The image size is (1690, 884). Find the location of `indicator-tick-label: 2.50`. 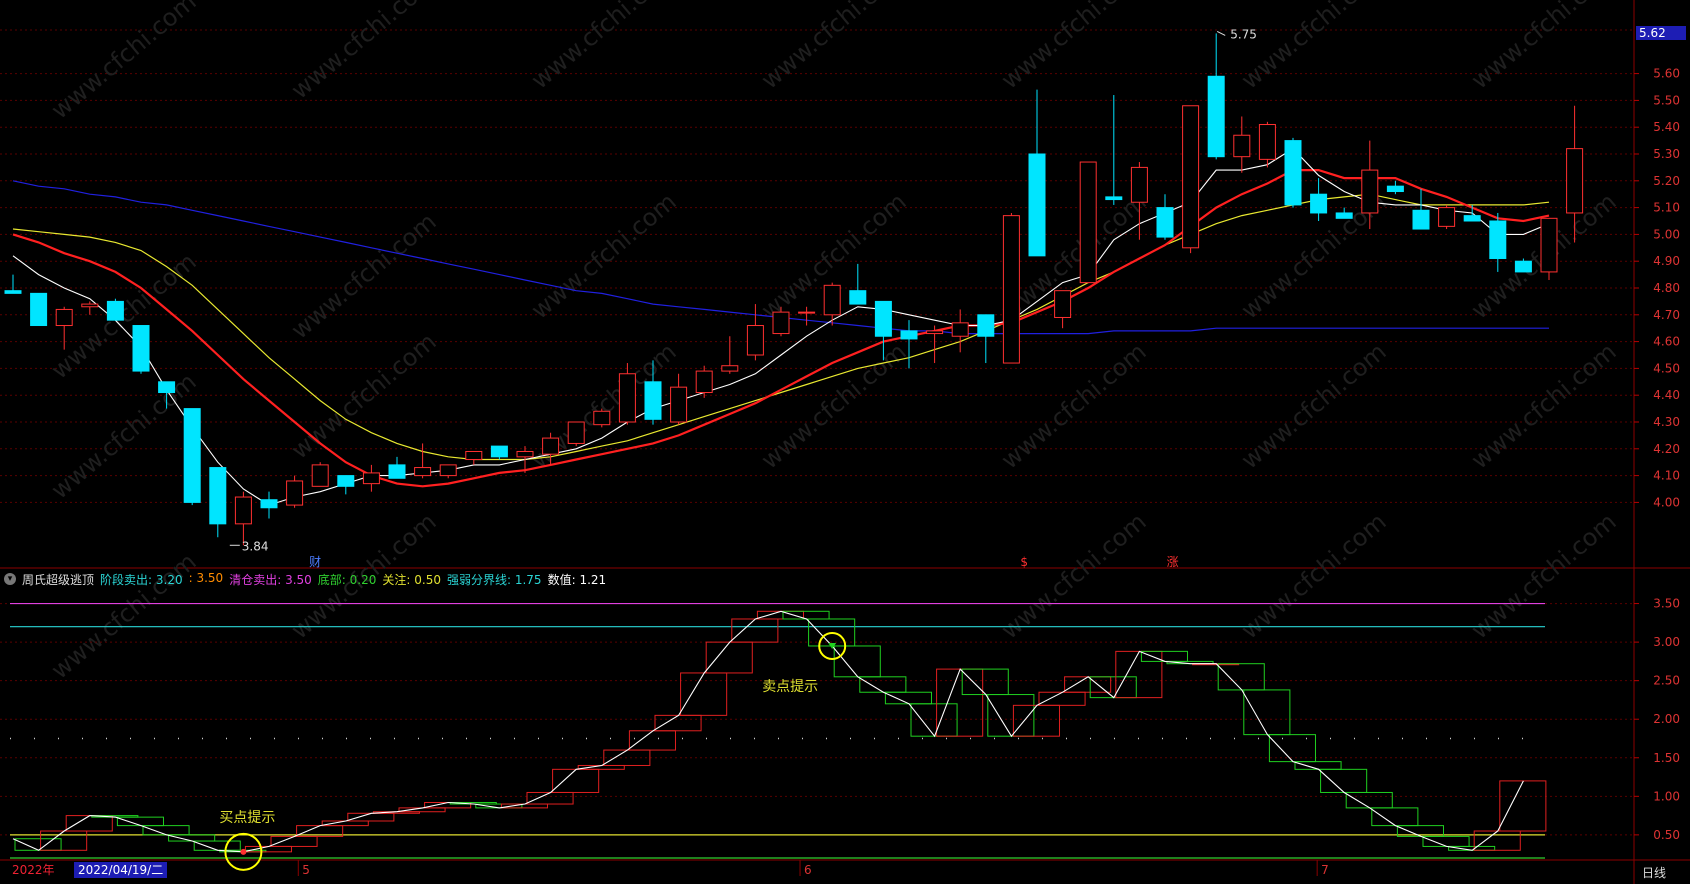

indicator-tick-label: 2.50 is located at coordinates (1666, 681).